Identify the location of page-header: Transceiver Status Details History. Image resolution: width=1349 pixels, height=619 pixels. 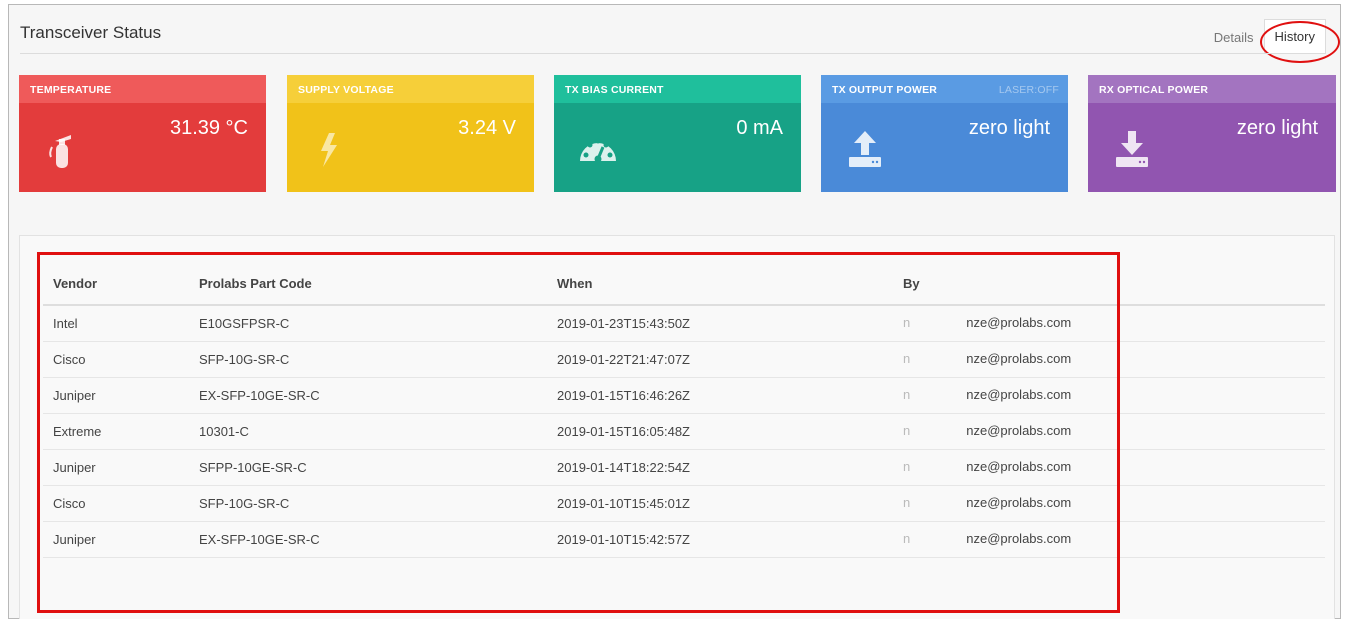
(674, 34).